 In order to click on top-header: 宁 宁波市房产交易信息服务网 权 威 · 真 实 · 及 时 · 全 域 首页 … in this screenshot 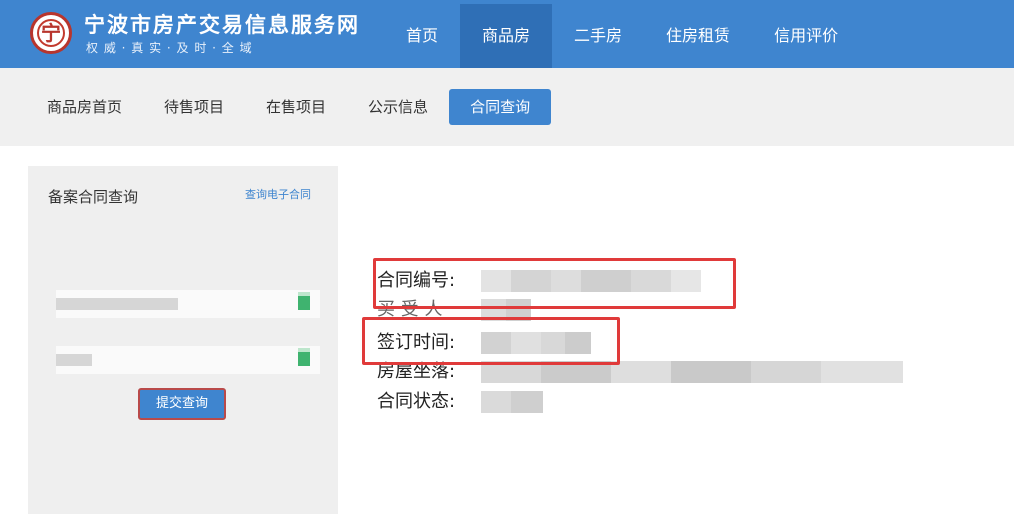, I will do `click(507, 34)`.